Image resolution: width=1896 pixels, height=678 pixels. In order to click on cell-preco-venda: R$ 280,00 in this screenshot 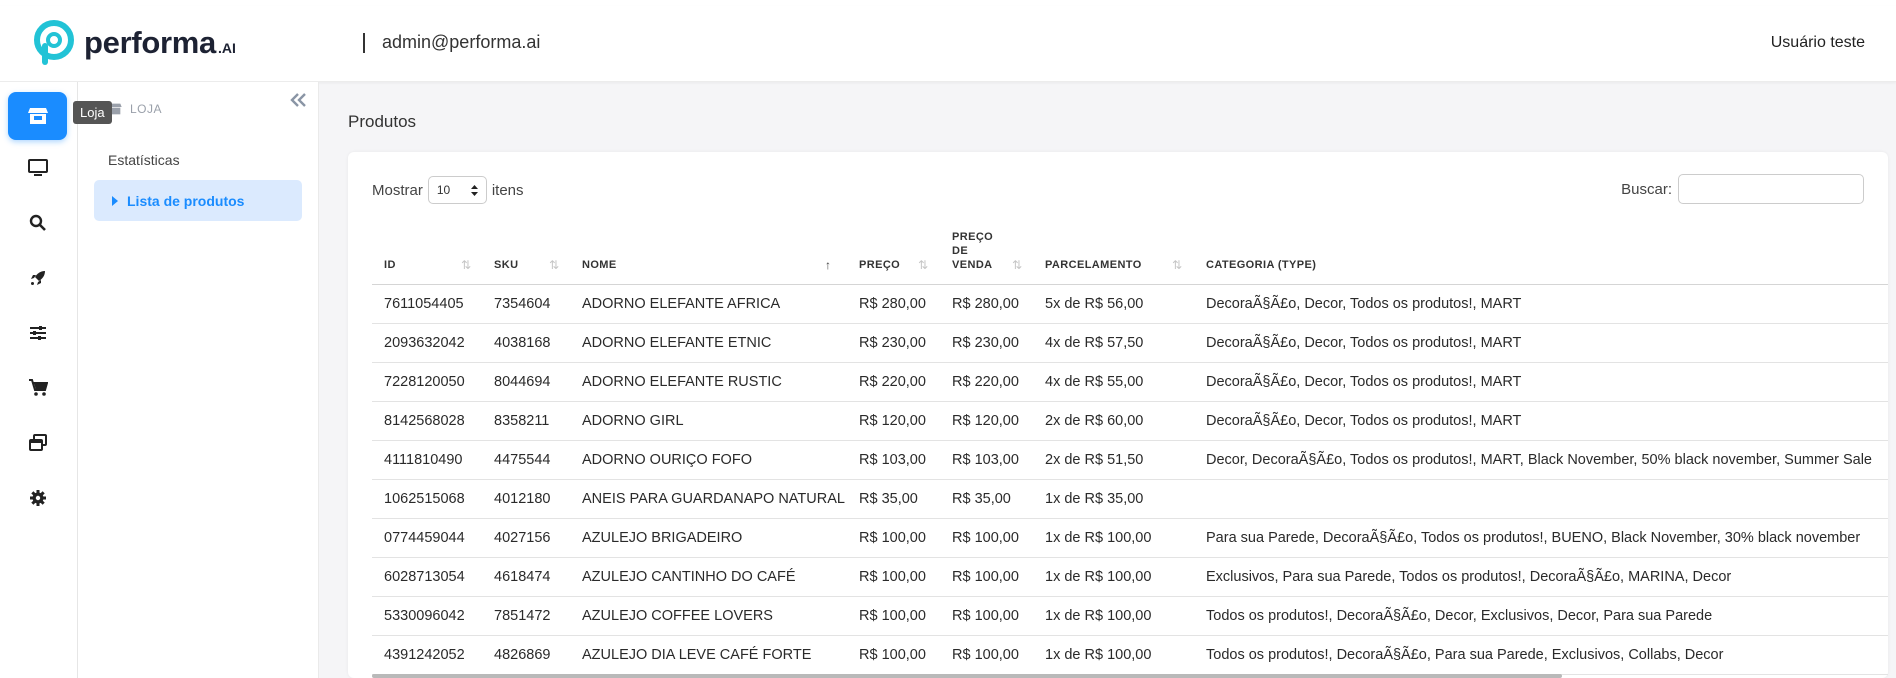, I will do `click(985, 304)`.